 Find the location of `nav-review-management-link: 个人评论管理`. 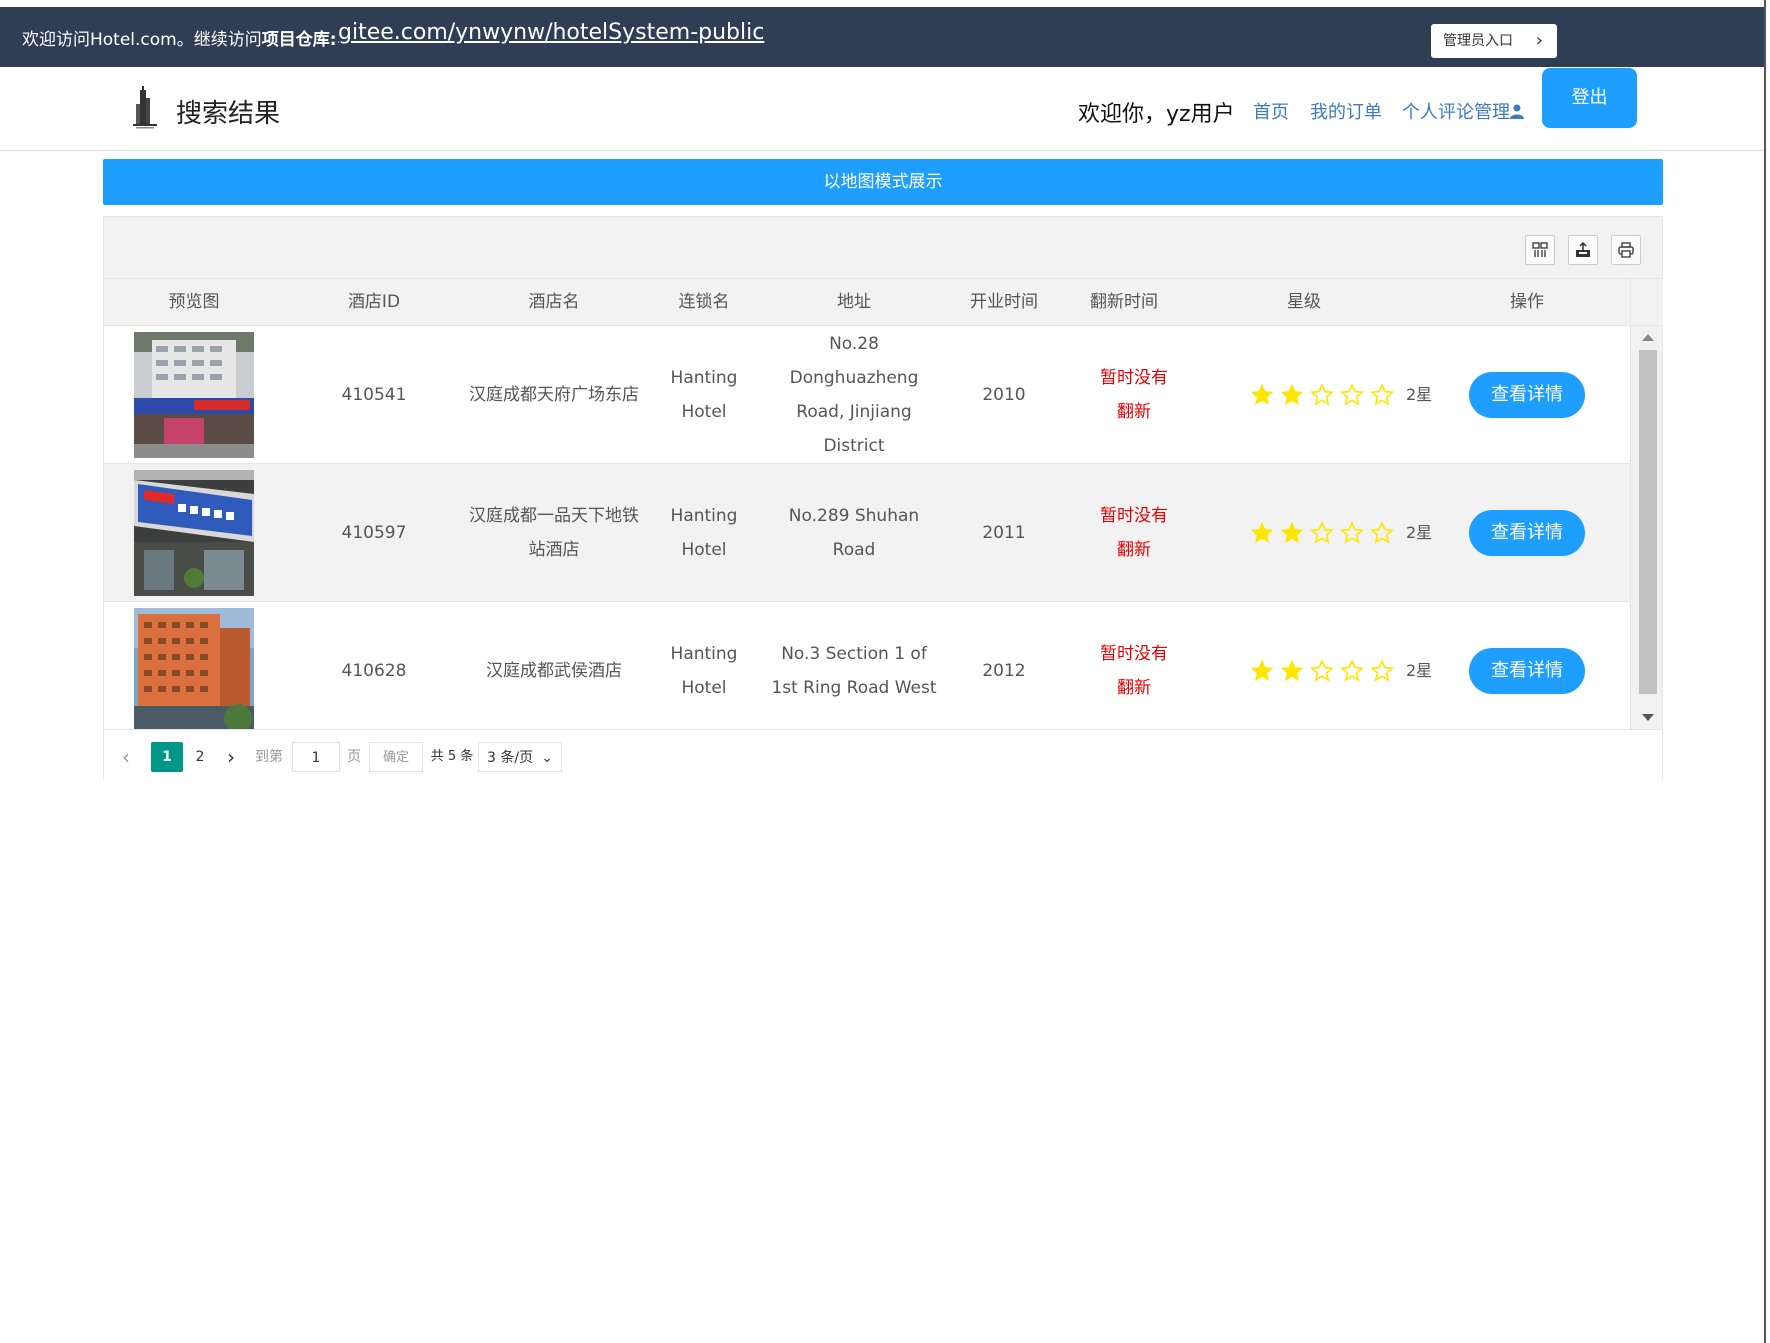

nav-review-management-link: 个人评论管理 is located at coordinates (1463, 111).